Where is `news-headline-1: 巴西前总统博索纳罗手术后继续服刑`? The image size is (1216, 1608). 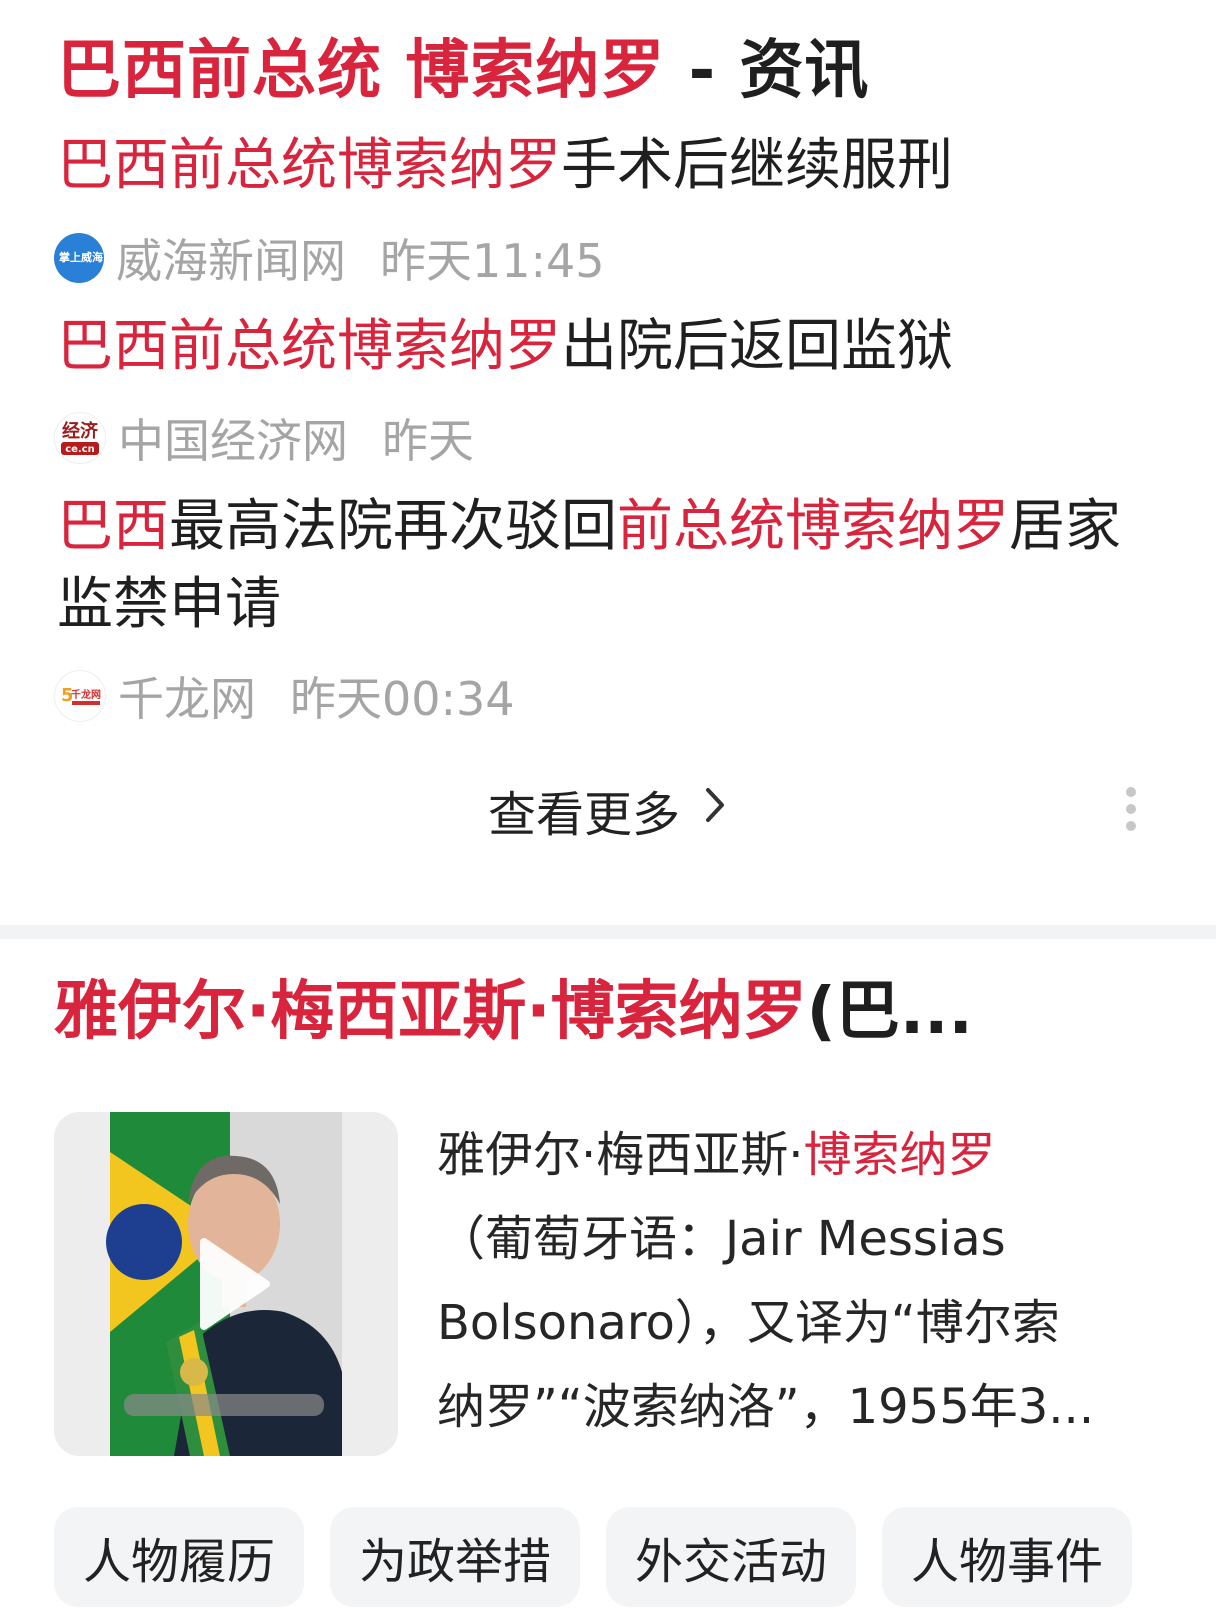
news-headline-1: 巴西前总统博索纳罗手术后继续服刑 is located at coordinates (607, 166).